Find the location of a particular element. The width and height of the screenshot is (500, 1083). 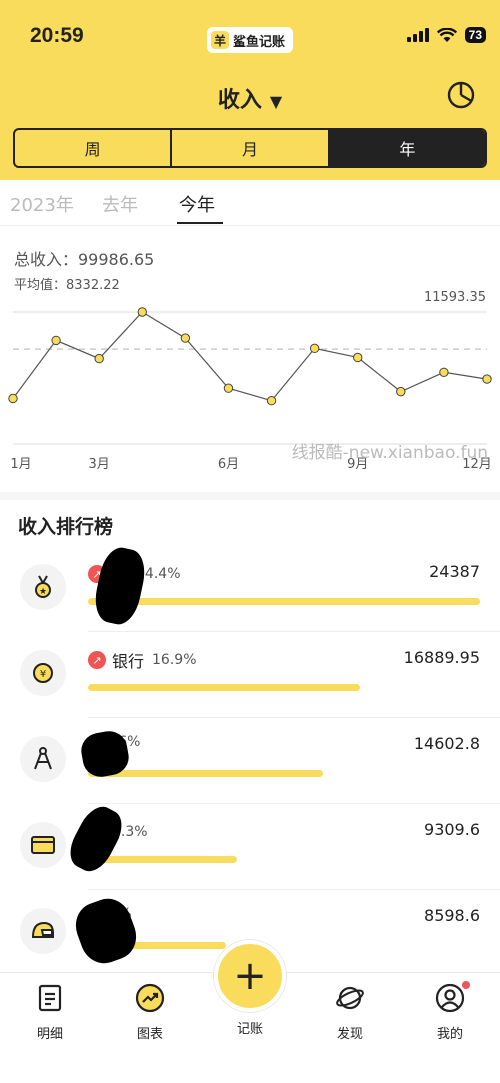

clock: 20:59 is located at coordinates (57, 35).